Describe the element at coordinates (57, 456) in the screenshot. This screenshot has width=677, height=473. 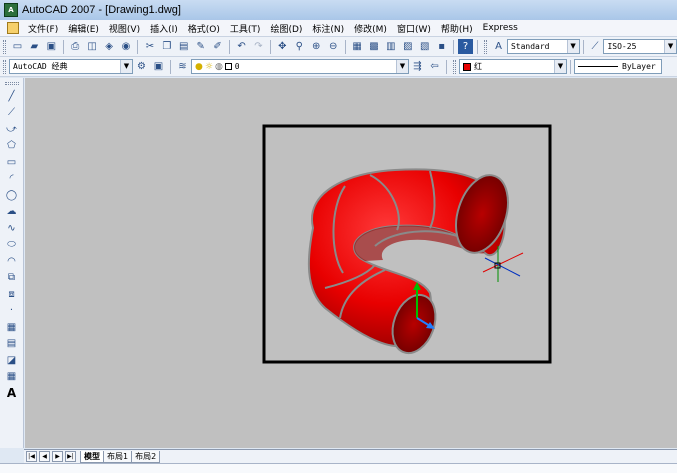
I see `next-tab-button: ▶` at that location.